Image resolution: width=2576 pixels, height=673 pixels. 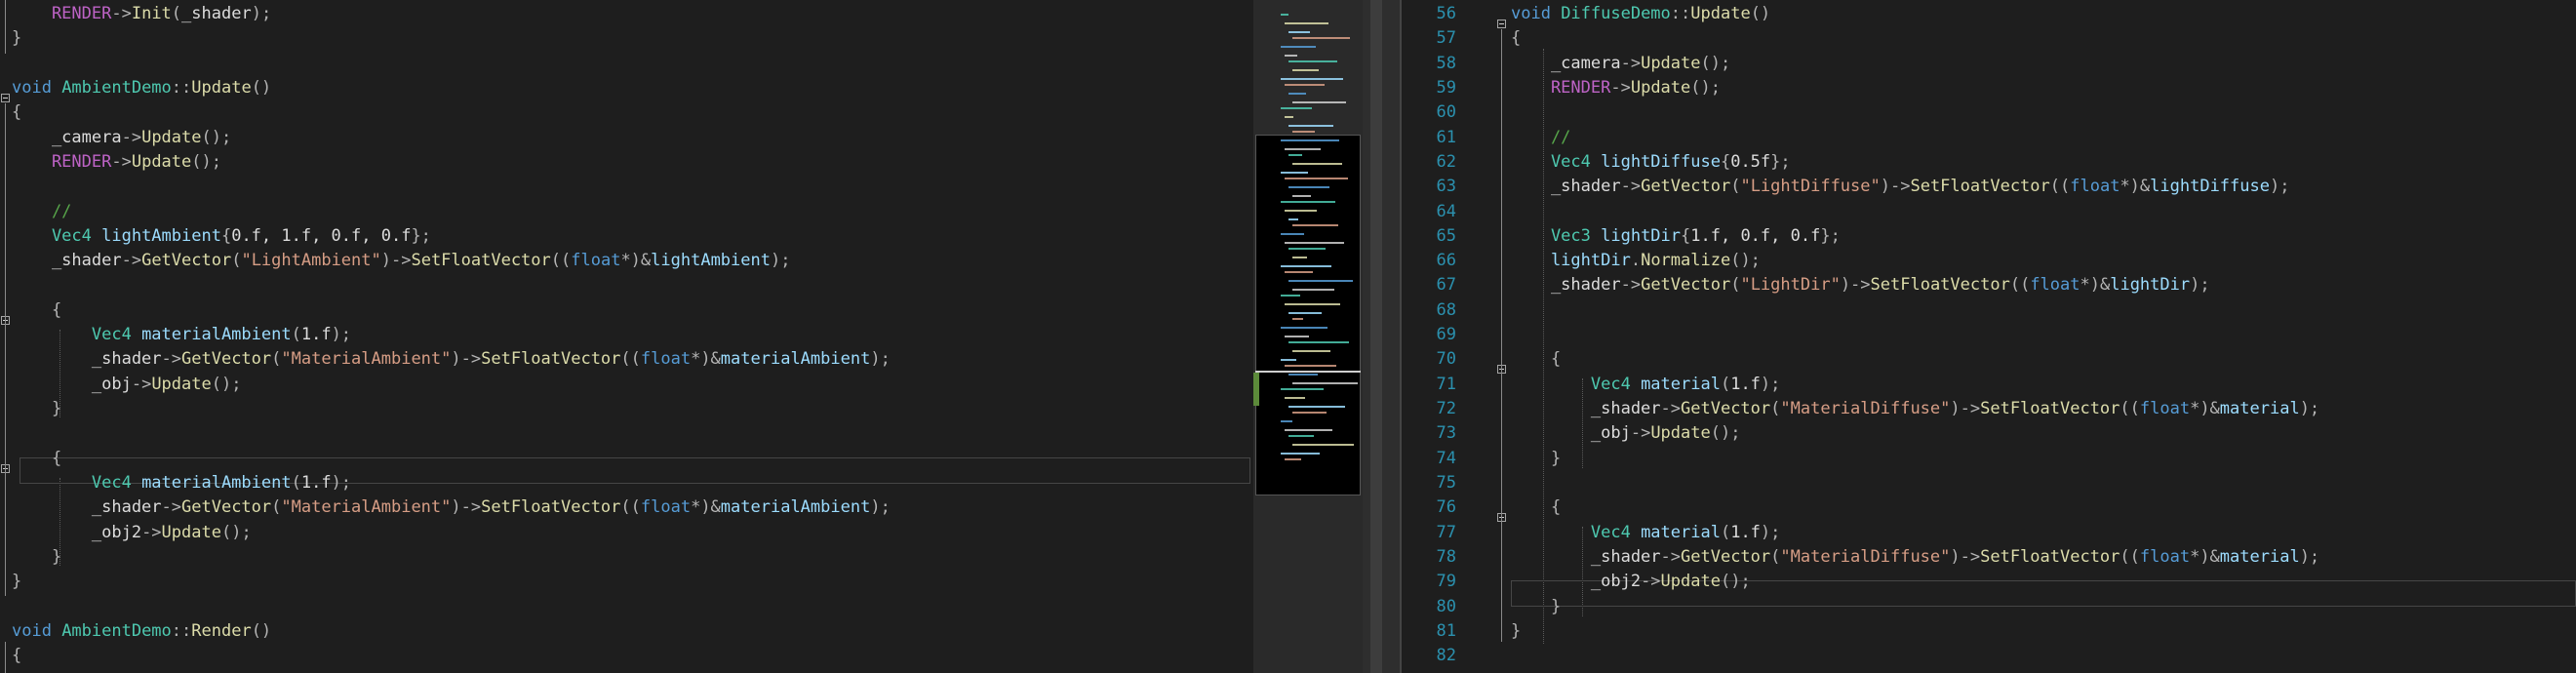 What do you see at coordinates (561, 260) in the screenshot?
I see `code-token: ((` at bounding box center [561, 260].